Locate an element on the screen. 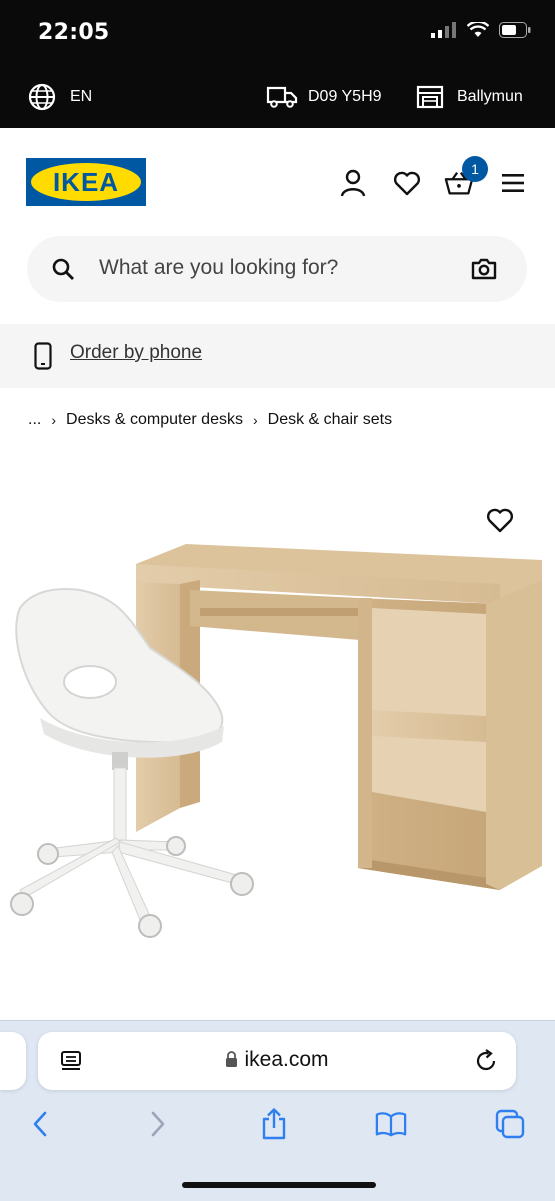 This screenshot has width=555, height=1201. search-bar: What are you looking for? is located at coordinates (277, 269).